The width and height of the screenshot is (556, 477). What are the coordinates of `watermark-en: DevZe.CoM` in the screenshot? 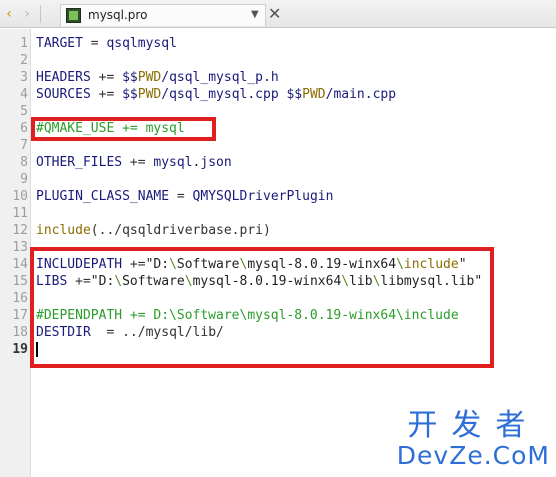 It's located at (473, 455).